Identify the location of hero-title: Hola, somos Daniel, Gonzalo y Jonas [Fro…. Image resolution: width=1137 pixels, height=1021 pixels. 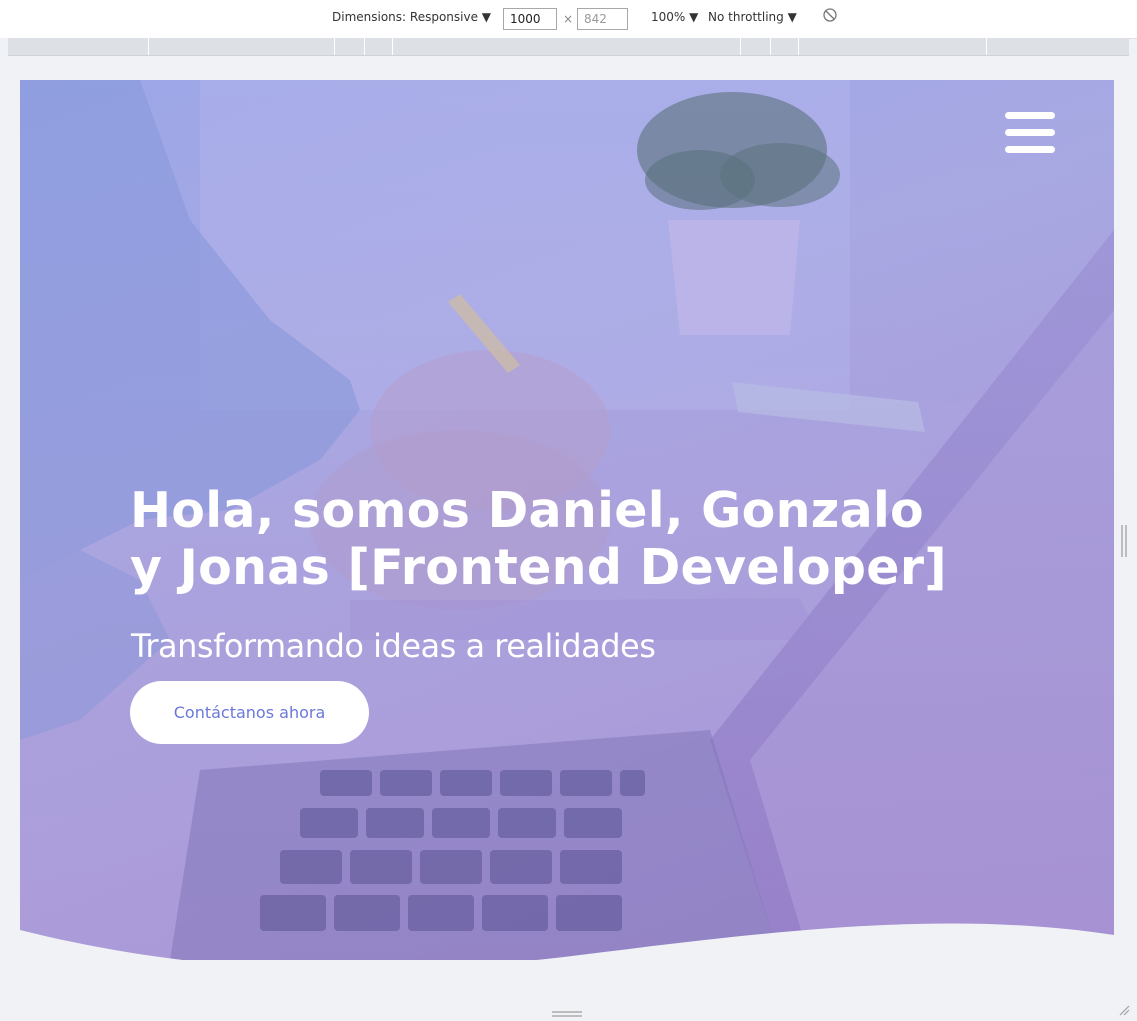
(580, 539).